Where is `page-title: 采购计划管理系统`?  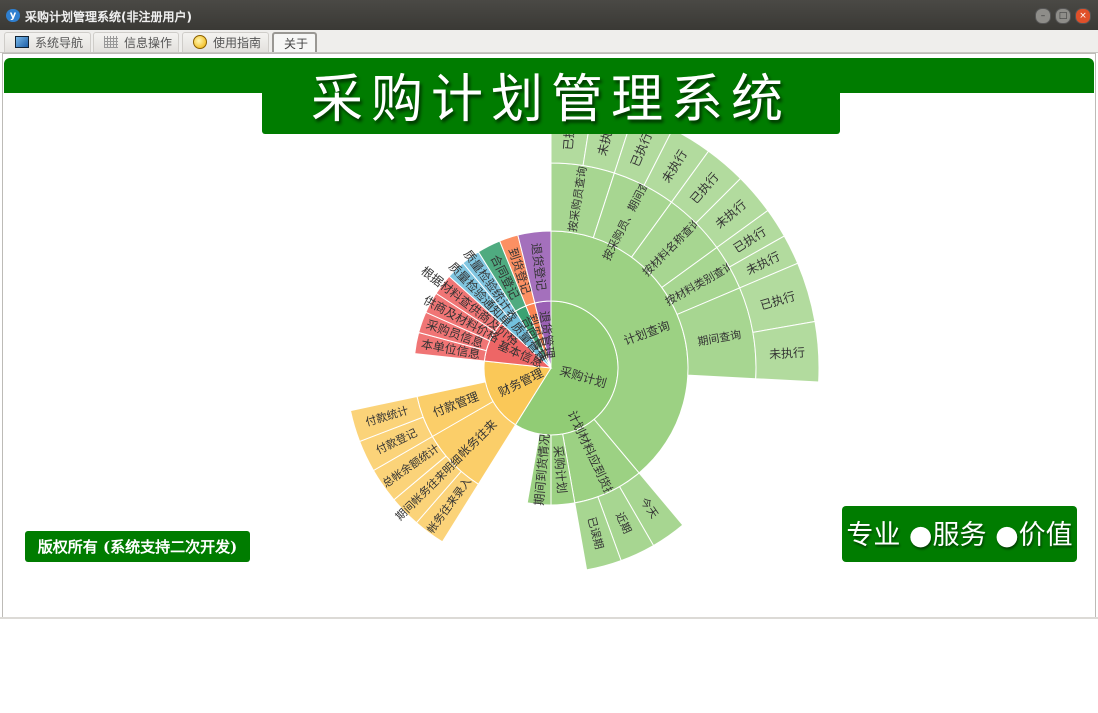
page-title: 采购计划管理系统 is located at coordinates (551, 98).